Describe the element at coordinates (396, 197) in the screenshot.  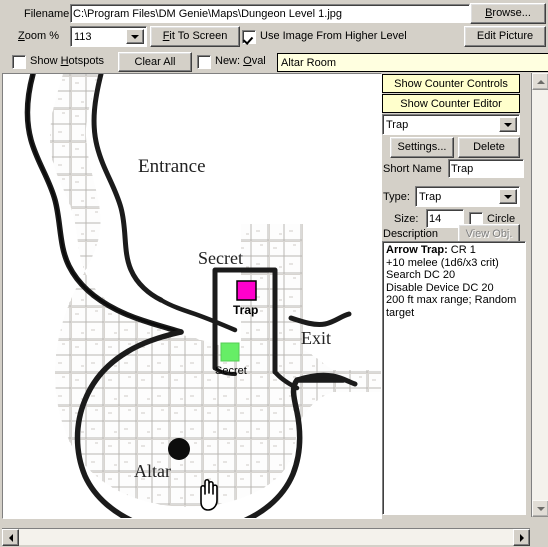
I see `type-label: Type:` at that location.